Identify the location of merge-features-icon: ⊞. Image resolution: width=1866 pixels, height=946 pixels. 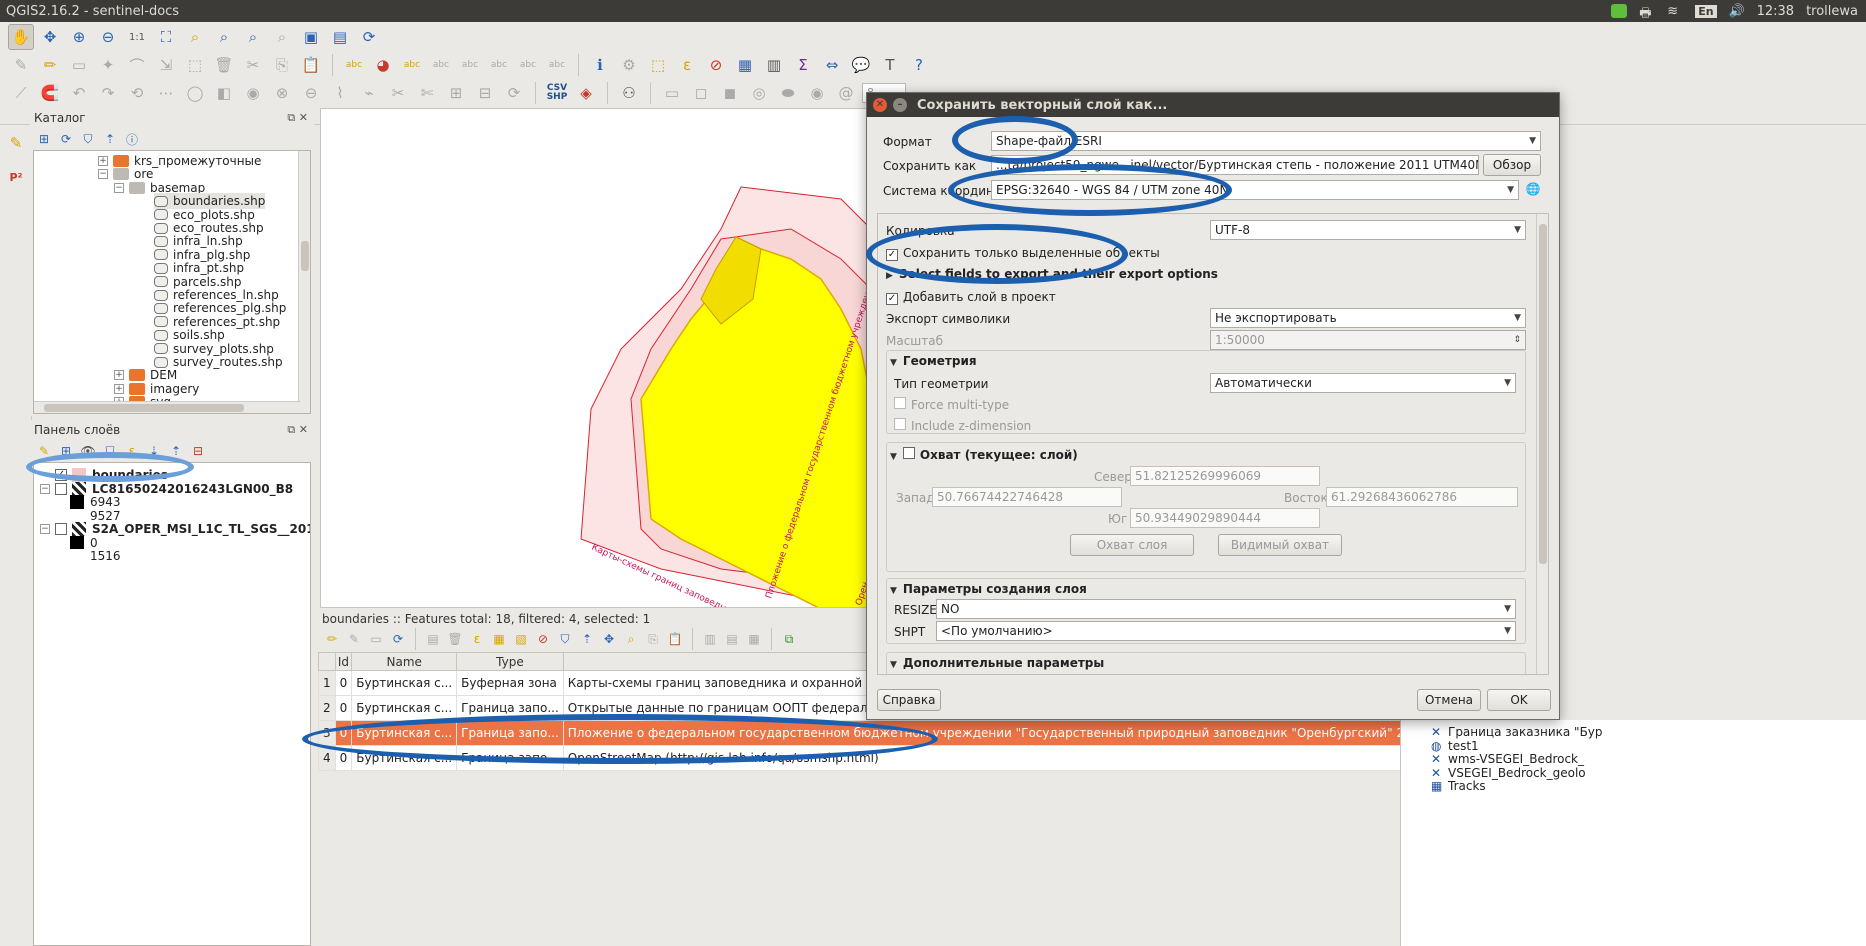
(456, 93).